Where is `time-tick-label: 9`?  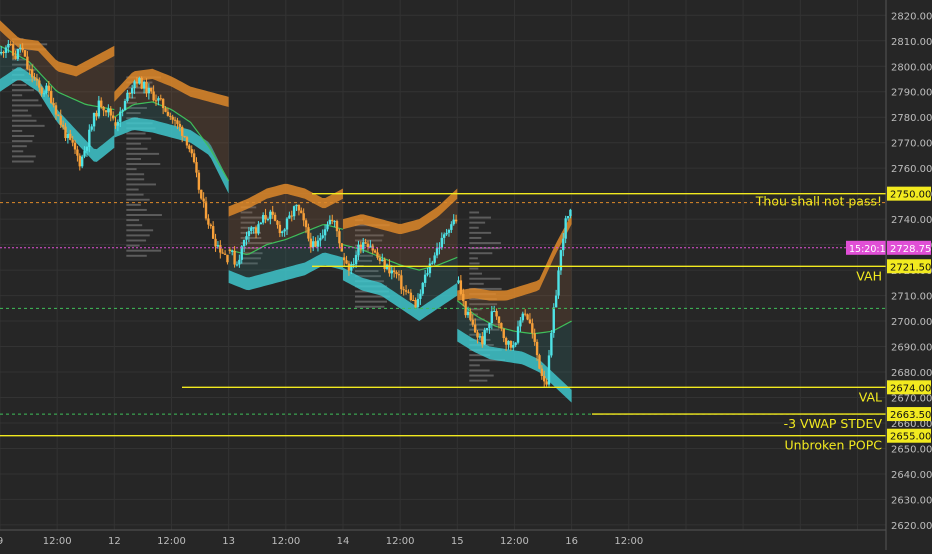
time-tick-label: 9 is located at coordinates (1, 541).